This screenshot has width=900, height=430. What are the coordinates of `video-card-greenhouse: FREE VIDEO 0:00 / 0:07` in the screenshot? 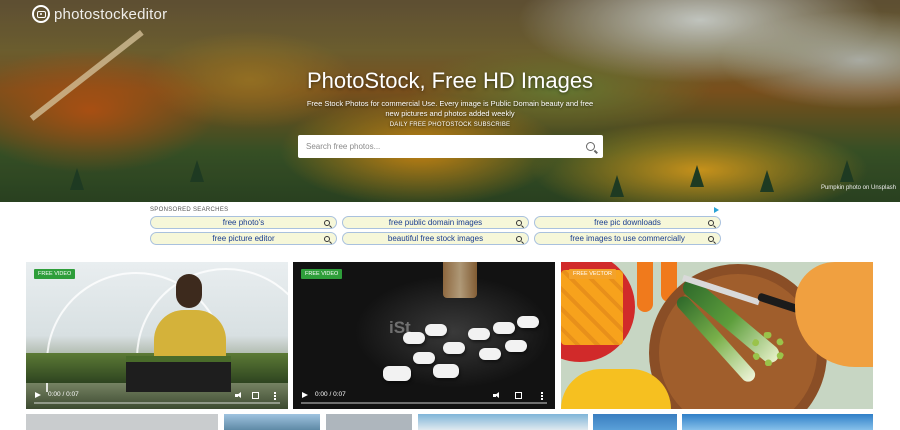 It's located at (157, 335).